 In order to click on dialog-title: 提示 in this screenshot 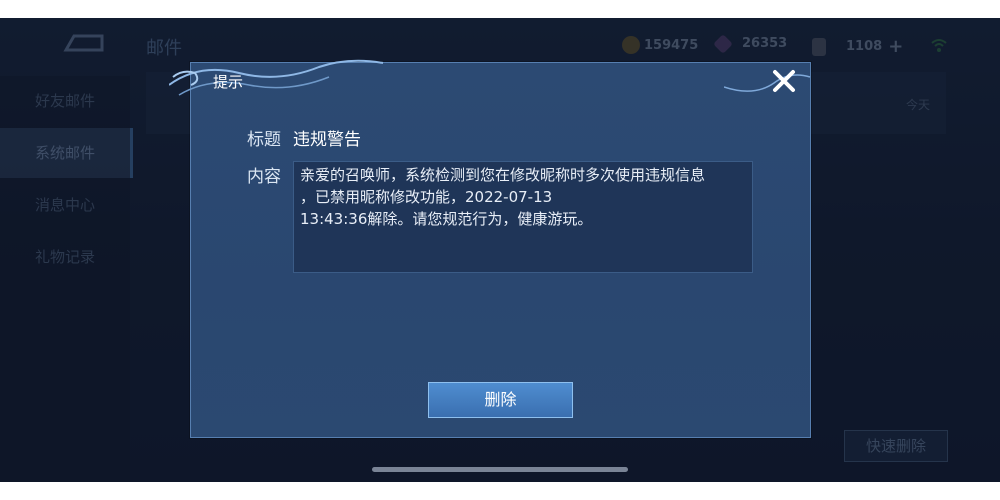, I will do `click(228, 82)`.